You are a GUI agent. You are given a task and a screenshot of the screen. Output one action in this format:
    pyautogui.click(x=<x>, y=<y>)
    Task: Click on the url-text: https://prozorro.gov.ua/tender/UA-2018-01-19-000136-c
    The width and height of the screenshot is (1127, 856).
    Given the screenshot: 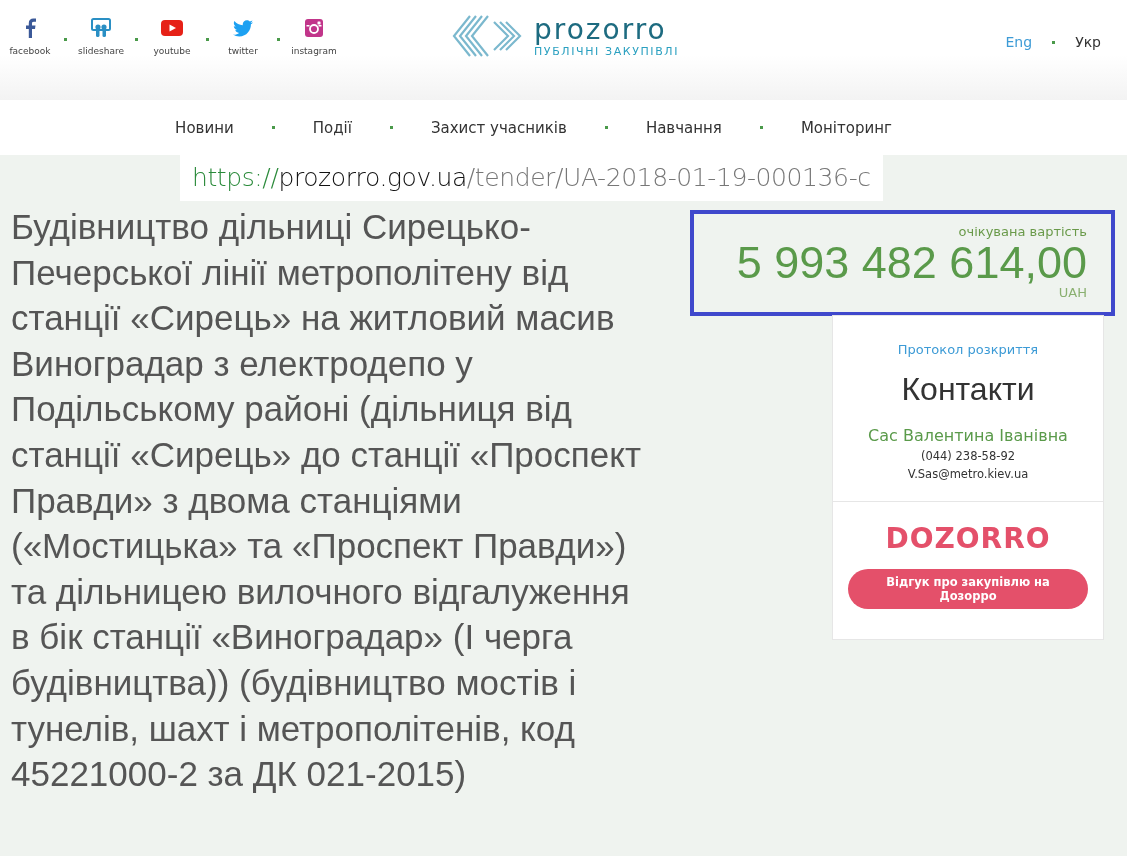 What is the action you would take?
    pyautogui.click(x=531, y=178)
    